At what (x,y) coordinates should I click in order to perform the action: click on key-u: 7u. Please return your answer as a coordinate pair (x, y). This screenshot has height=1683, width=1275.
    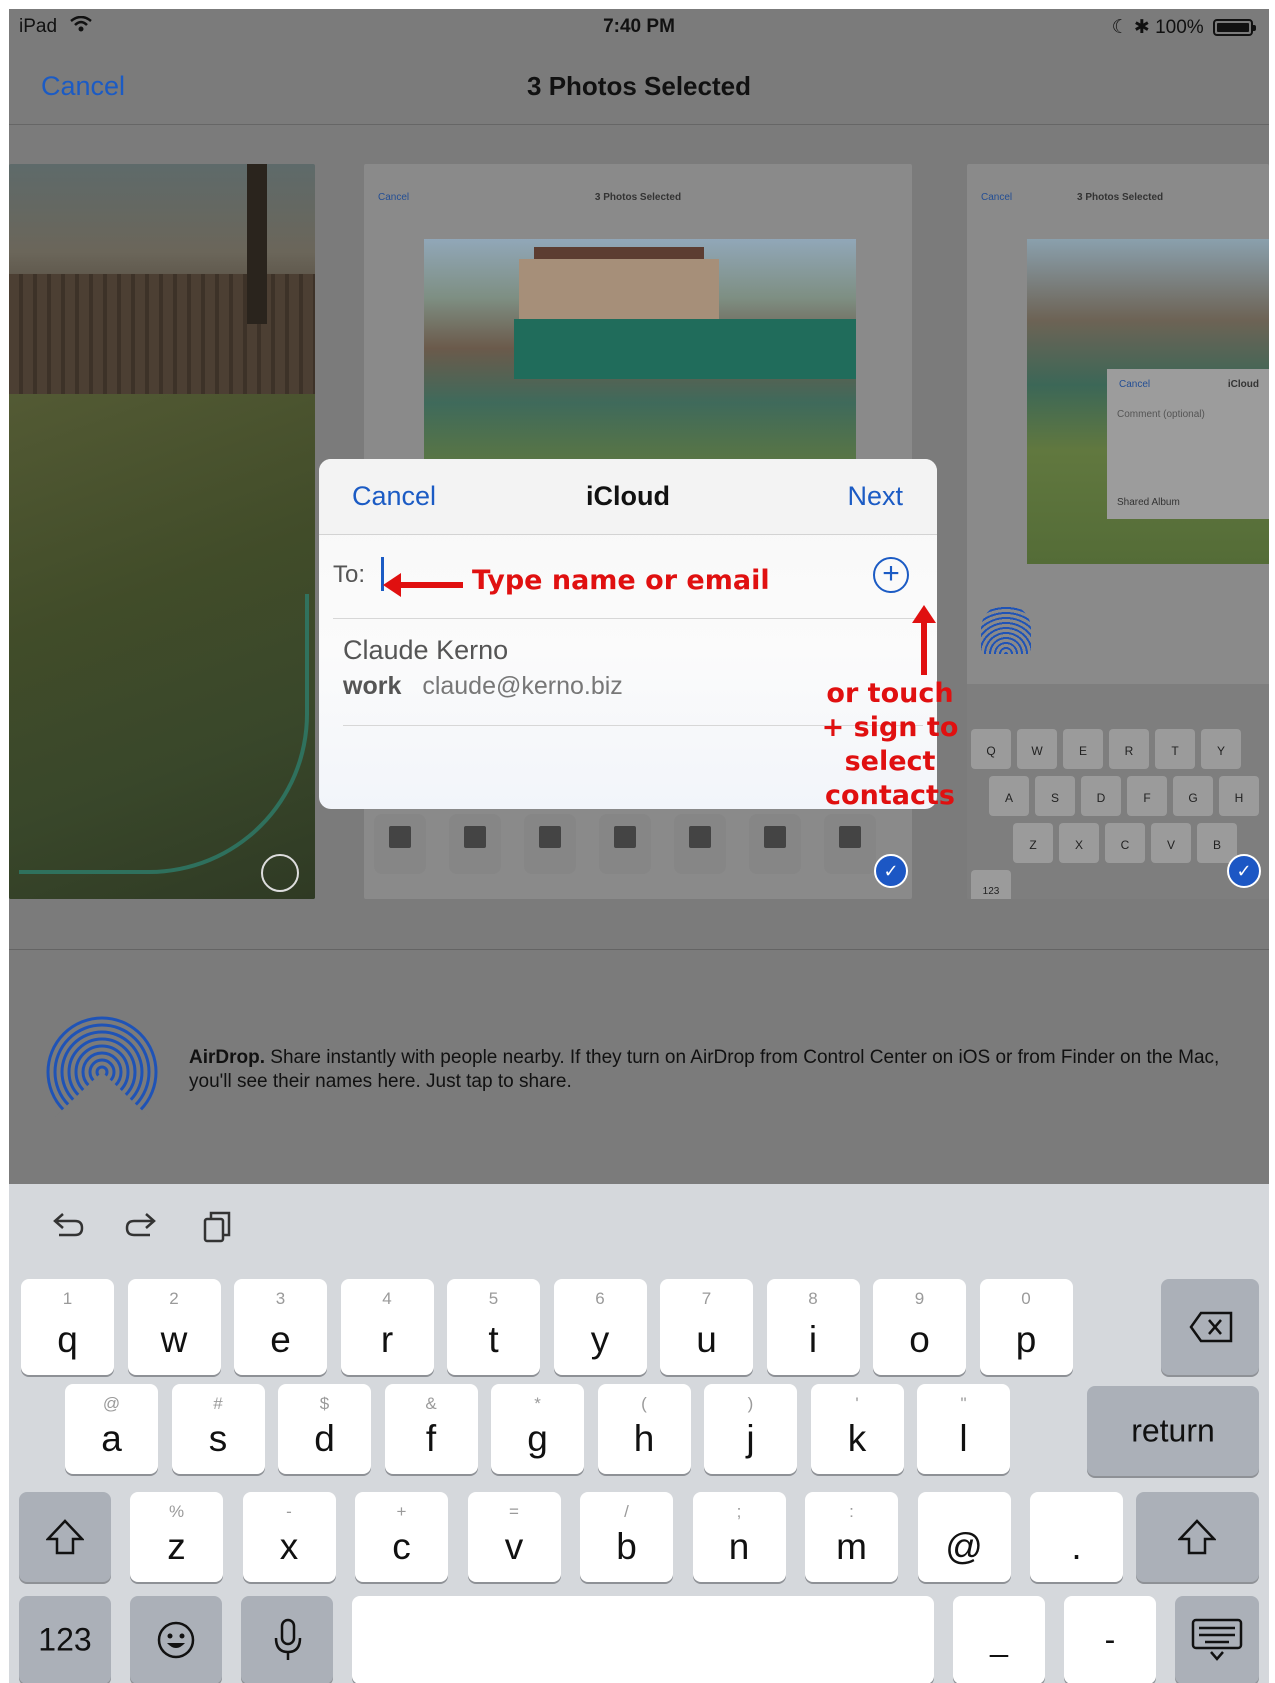
    Looking at the image, I should click on (706, 1327).